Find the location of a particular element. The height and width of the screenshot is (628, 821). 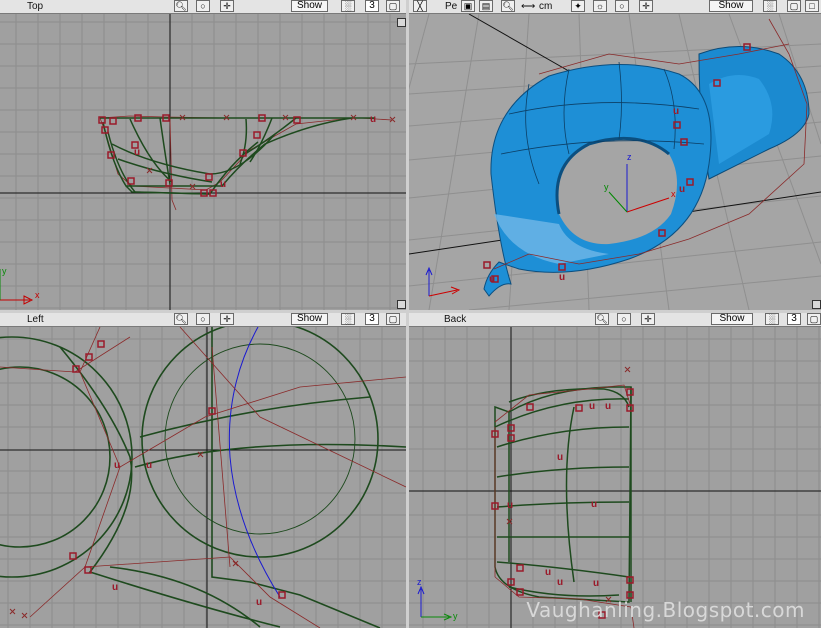

axis-label-z: z is located at coordinates (419, 582).